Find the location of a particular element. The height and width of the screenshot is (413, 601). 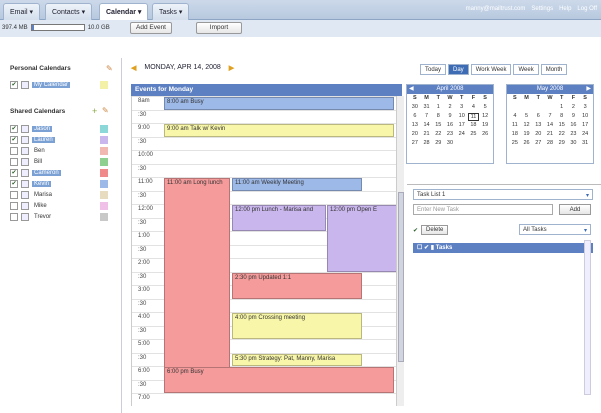

logoff-link: Log Off is located at coordinates (587, 9).